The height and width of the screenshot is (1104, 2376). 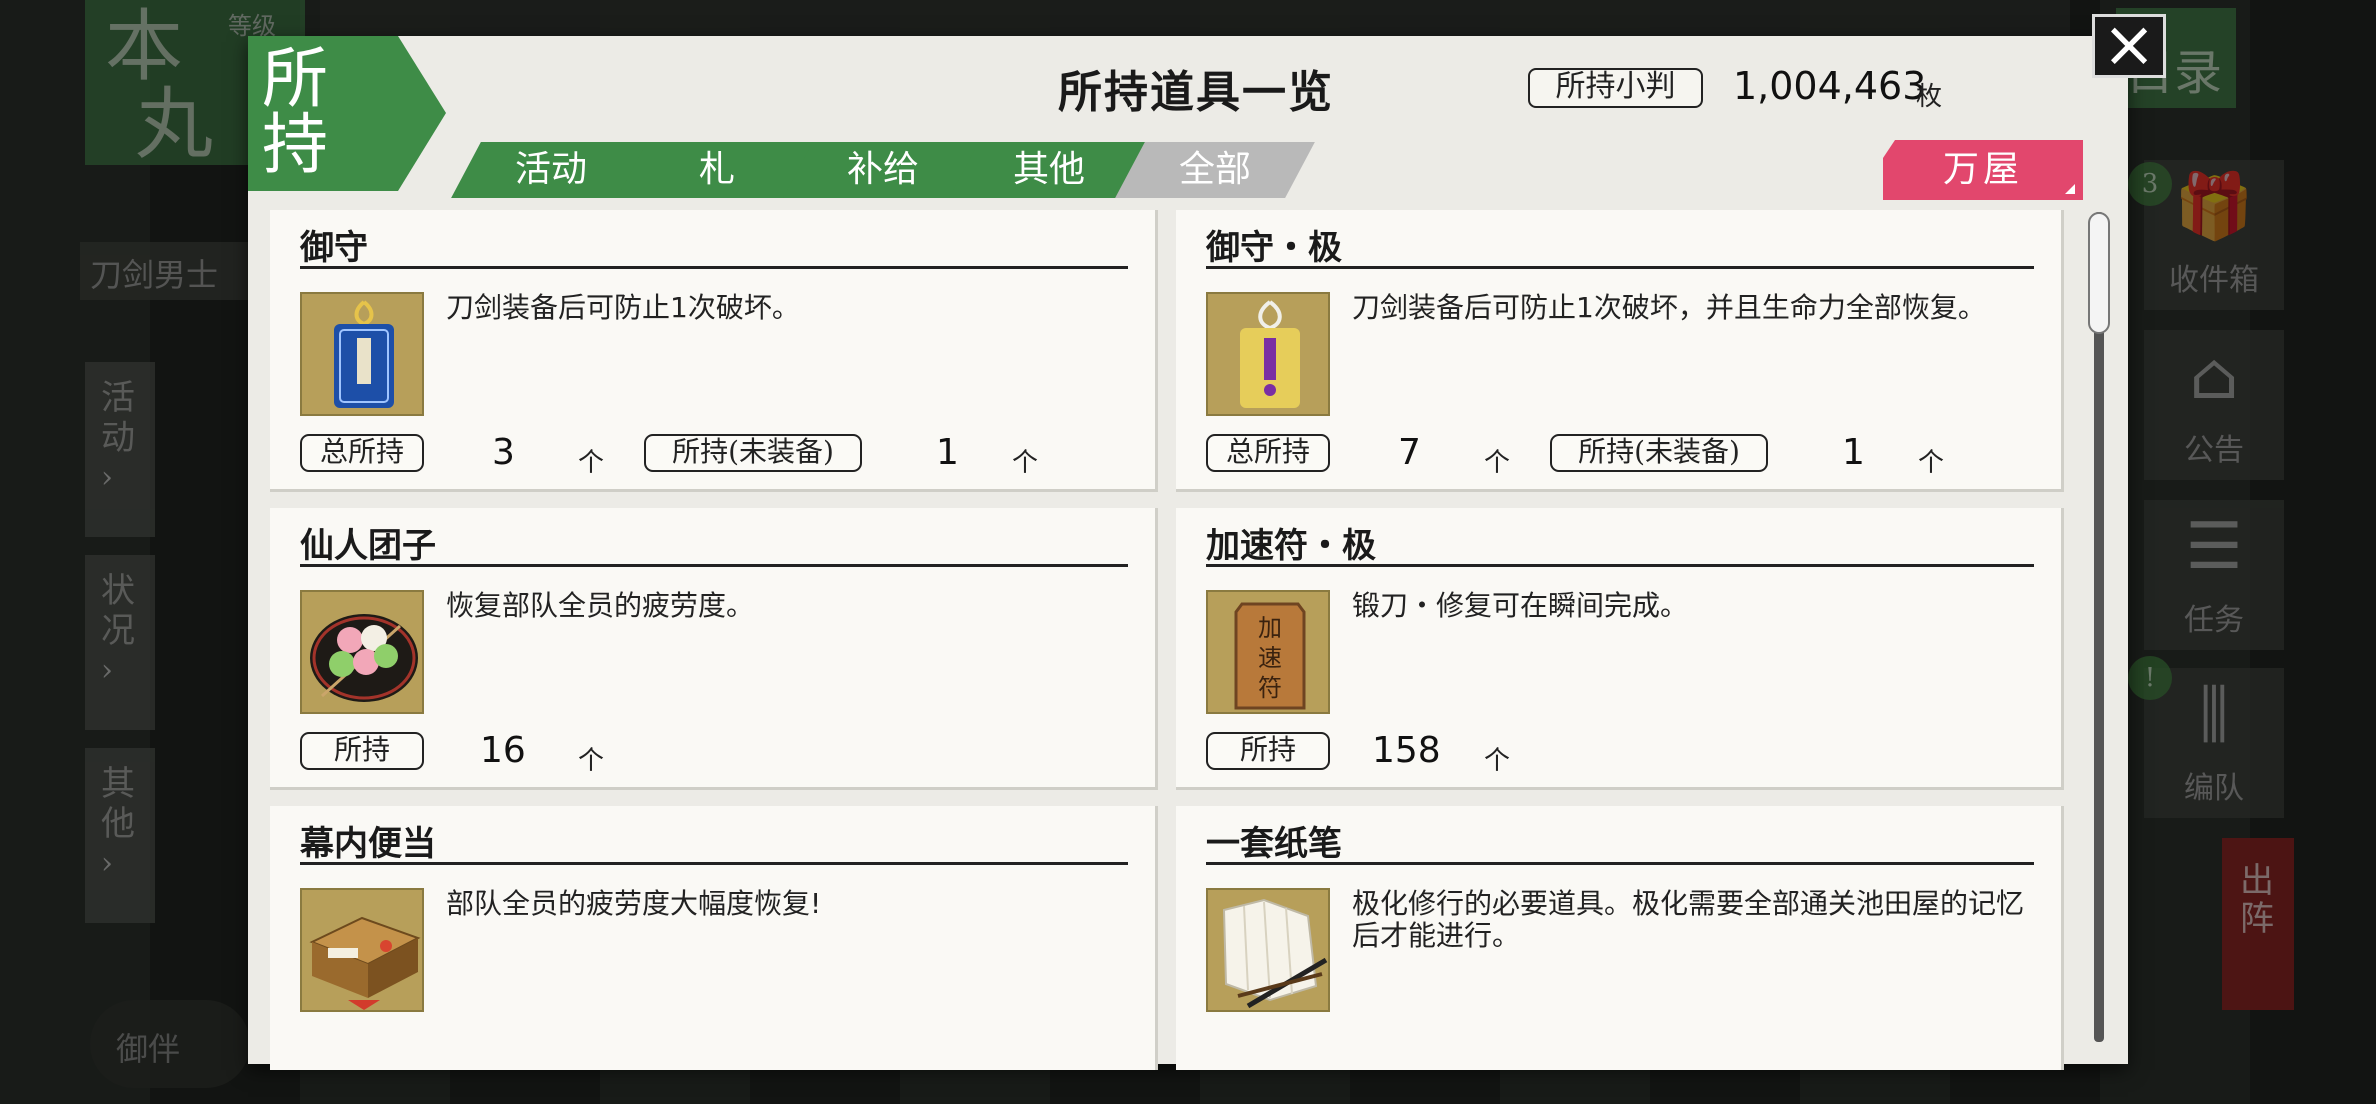 I want to click on omamori-blue-icon, so click(x=362, y=354).